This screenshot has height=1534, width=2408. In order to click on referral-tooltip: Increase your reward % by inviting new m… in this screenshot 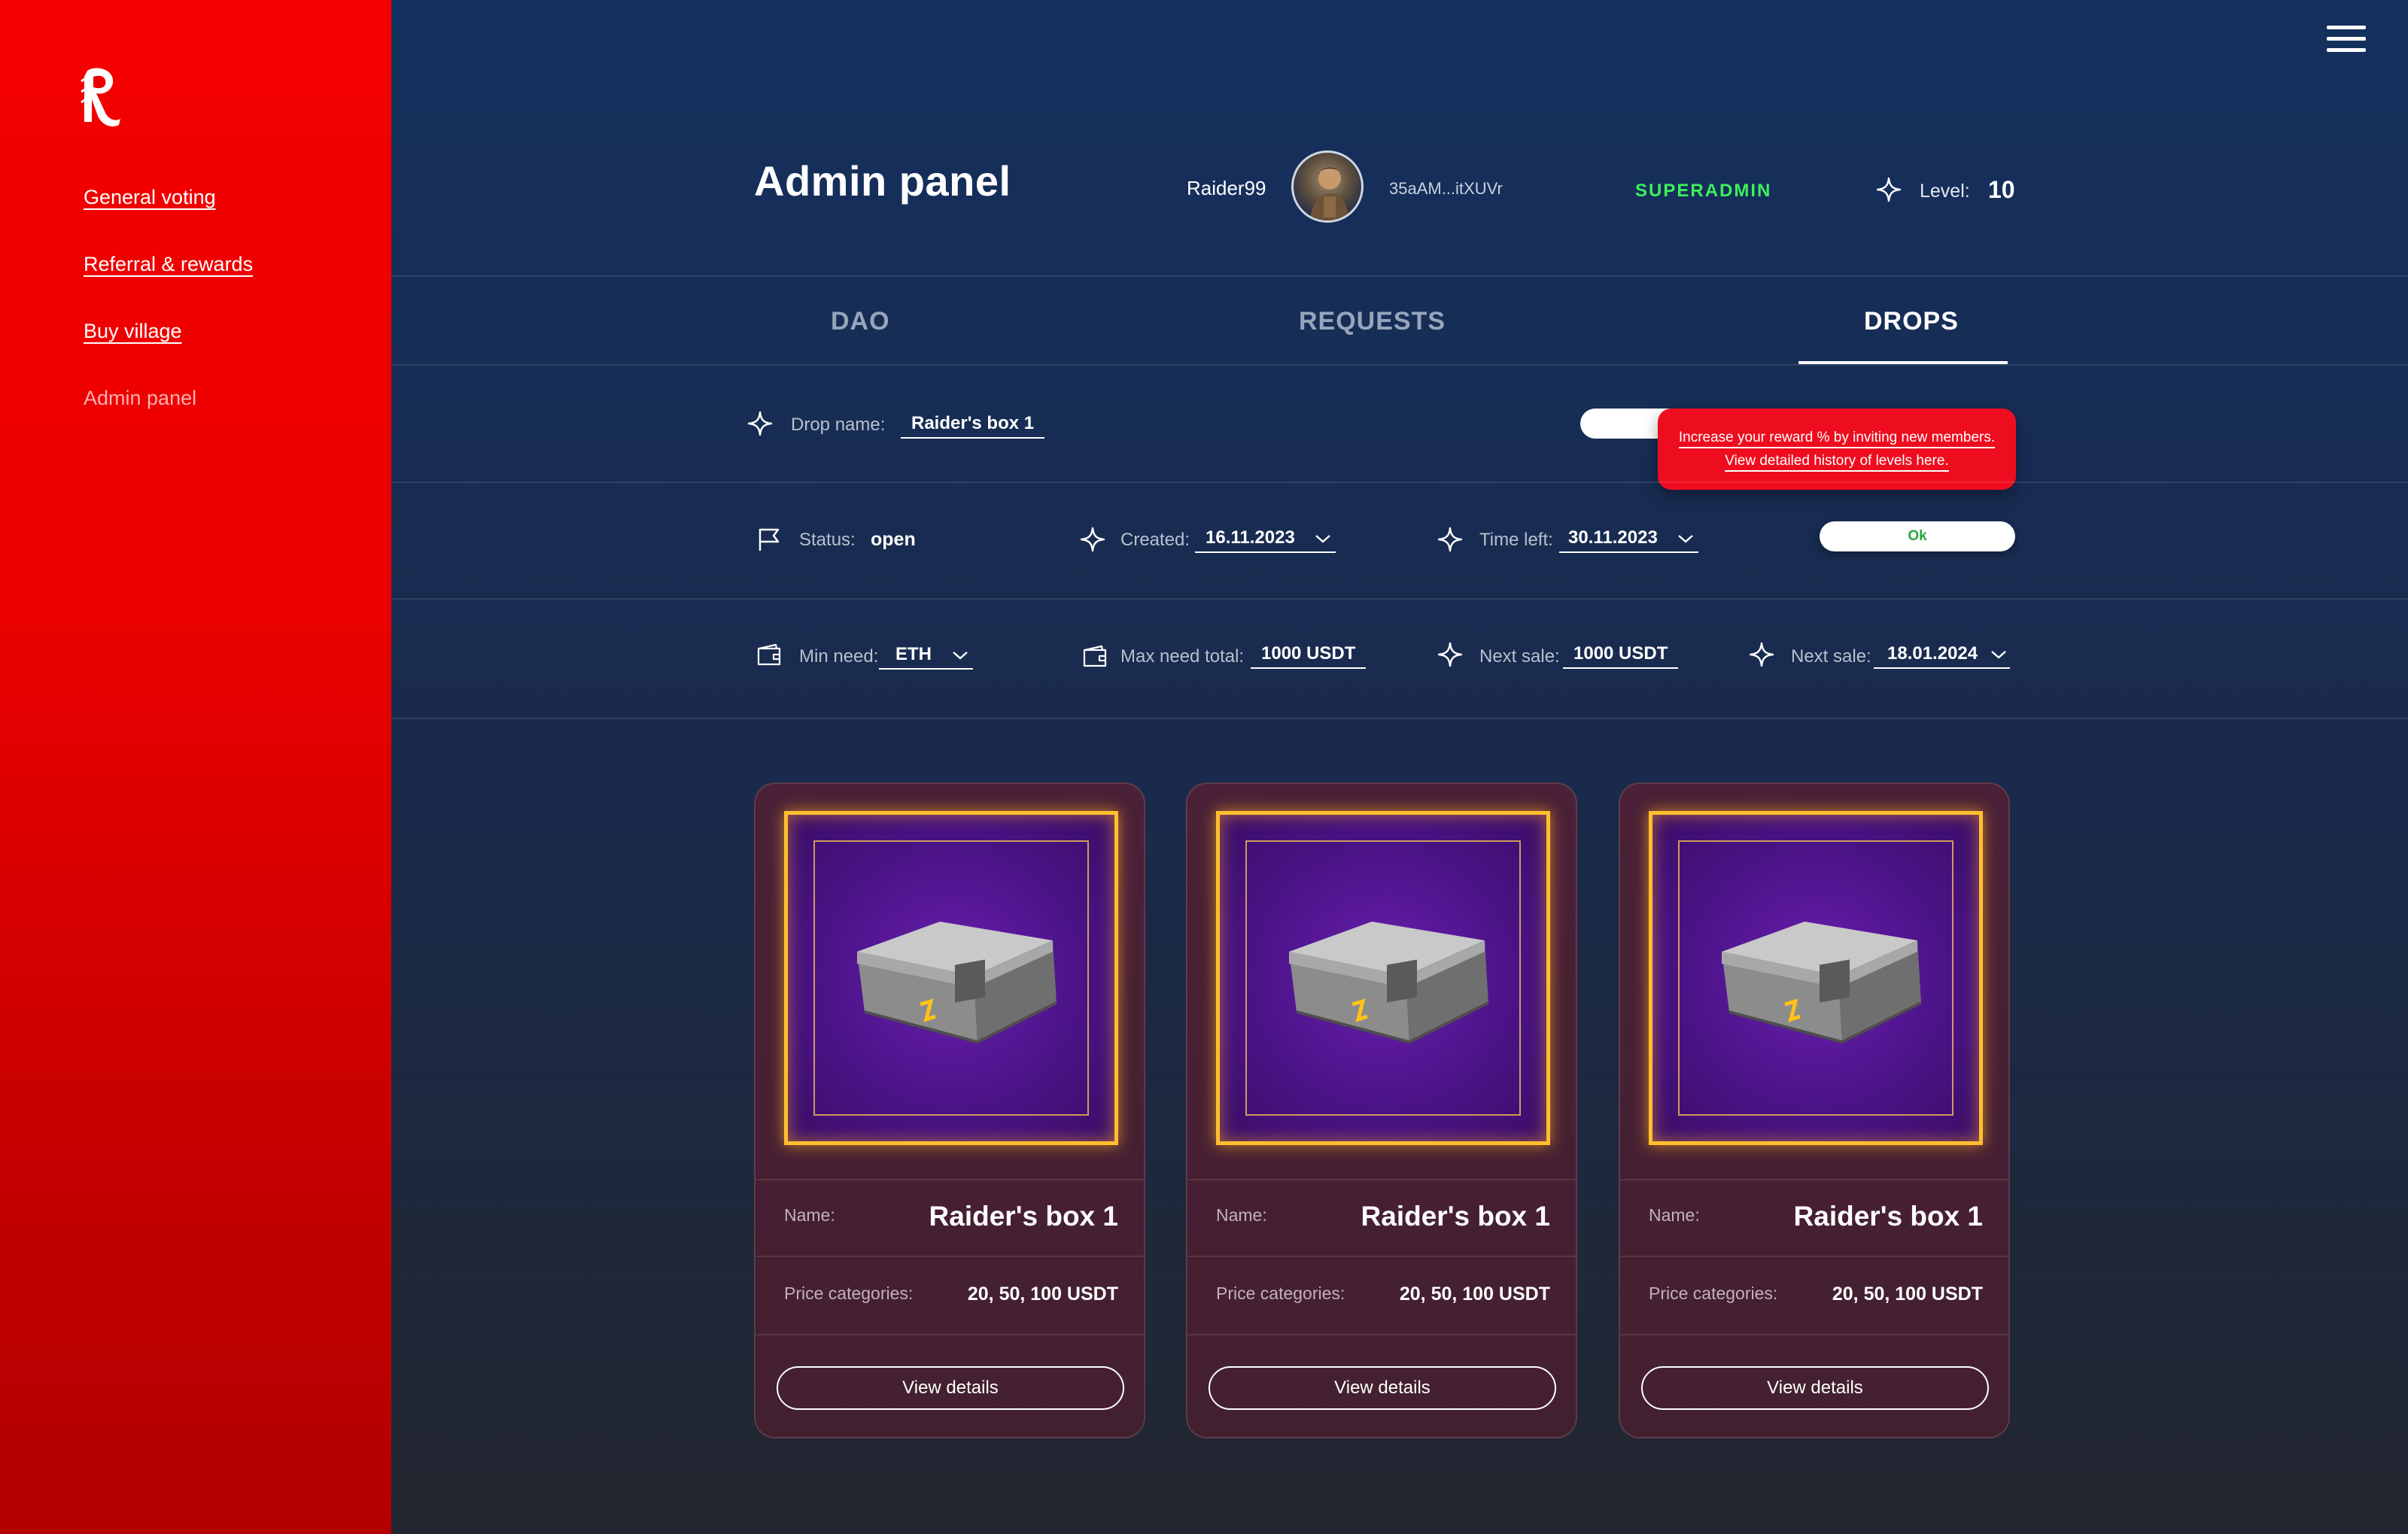, I will do `click(1837, 449)`.